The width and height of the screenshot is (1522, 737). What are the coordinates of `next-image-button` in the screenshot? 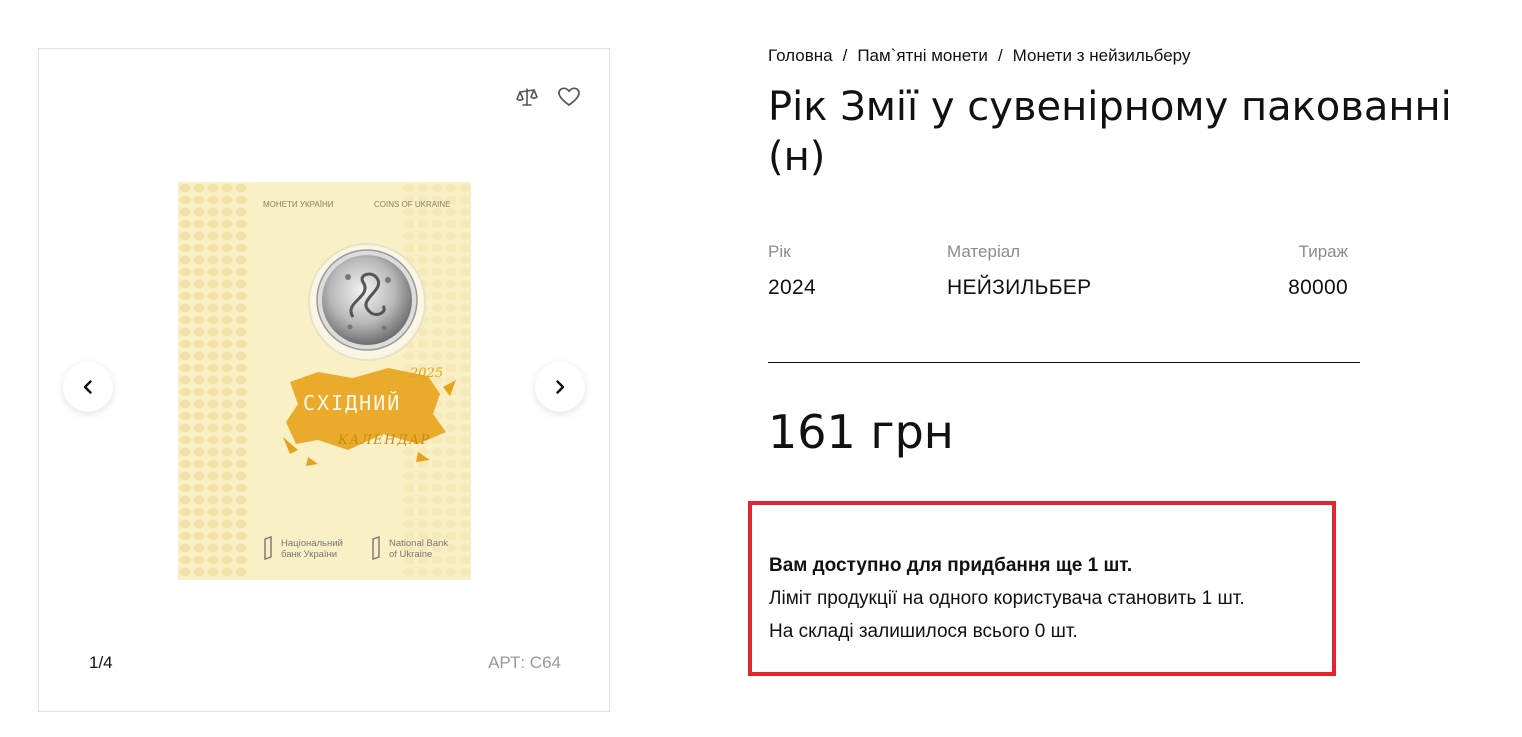 It's located at (560, 387).